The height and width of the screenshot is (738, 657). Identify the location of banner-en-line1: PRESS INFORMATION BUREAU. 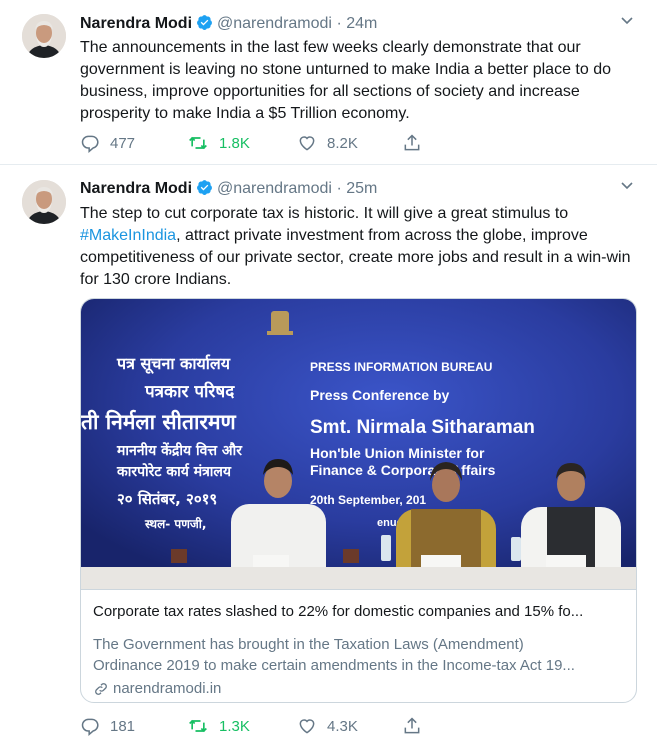
(401, 367).